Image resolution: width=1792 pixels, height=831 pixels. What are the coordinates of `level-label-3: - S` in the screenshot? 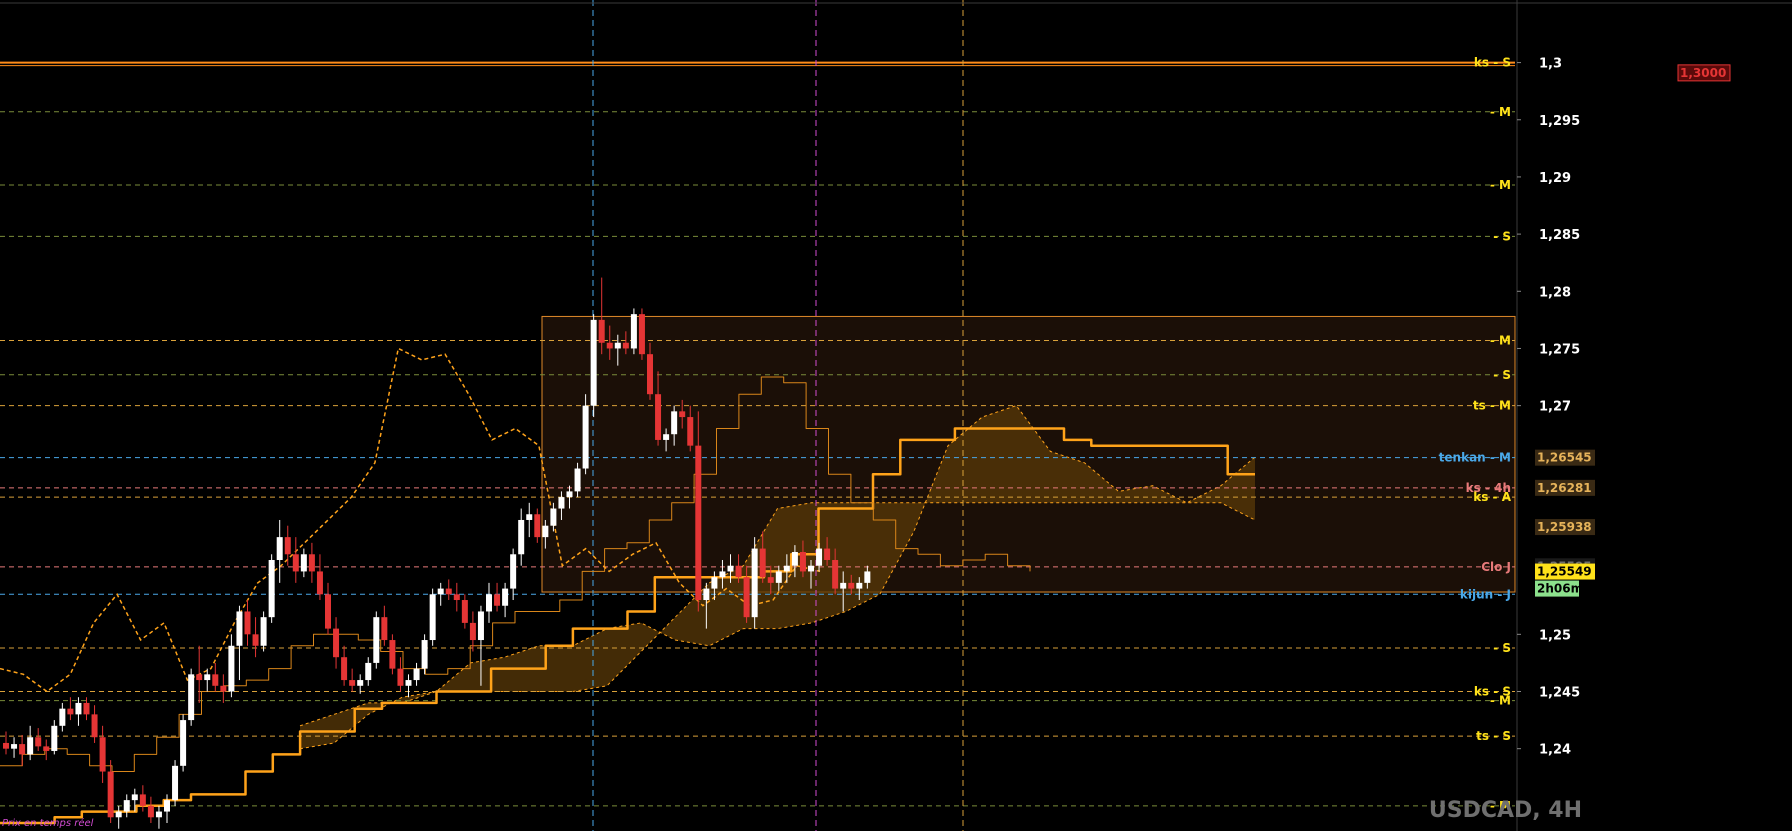 It's located at (1502, 236).